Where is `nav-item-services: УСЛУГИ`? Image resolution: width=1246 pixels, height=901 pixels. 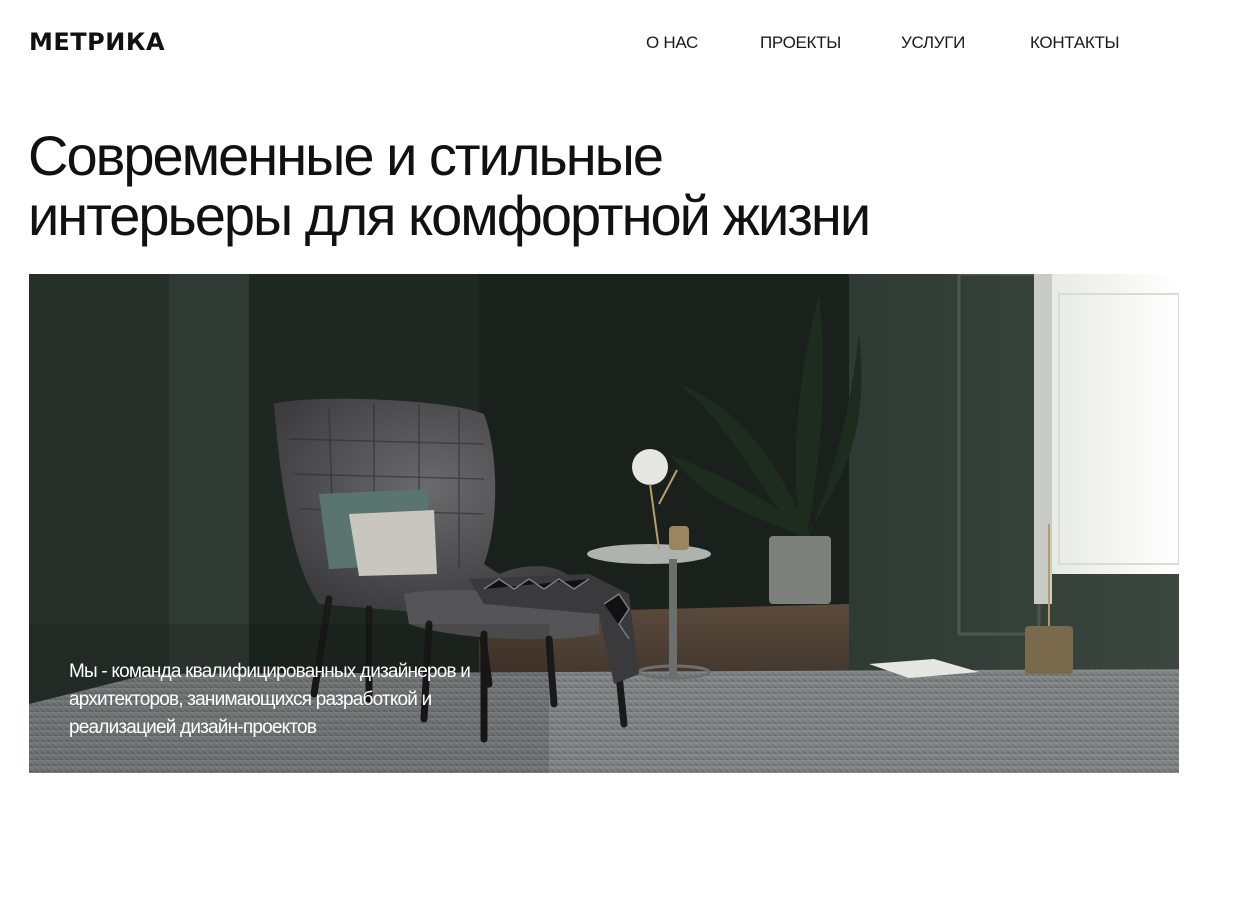
nav-item-services: УСЛУГИ is located at coordinates (933, 43).